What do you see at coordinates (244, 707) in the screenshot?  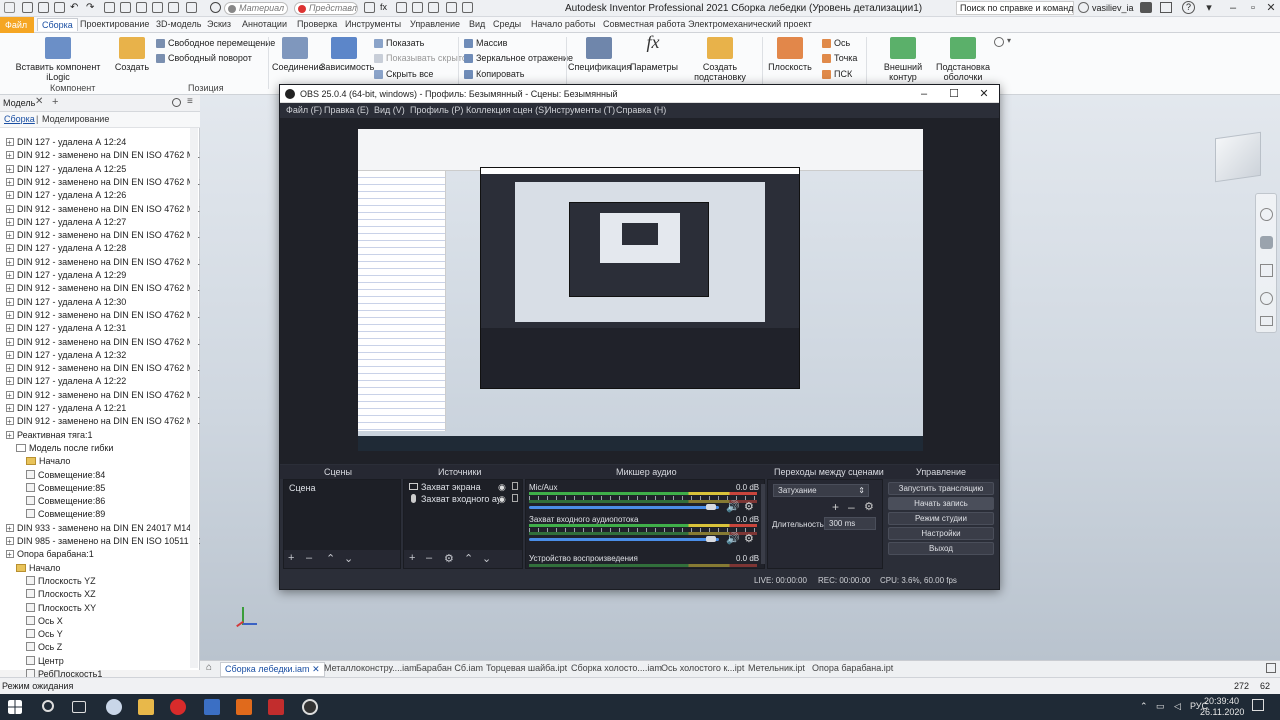 I see `inventor-icon` at bounding box center [244, 707].